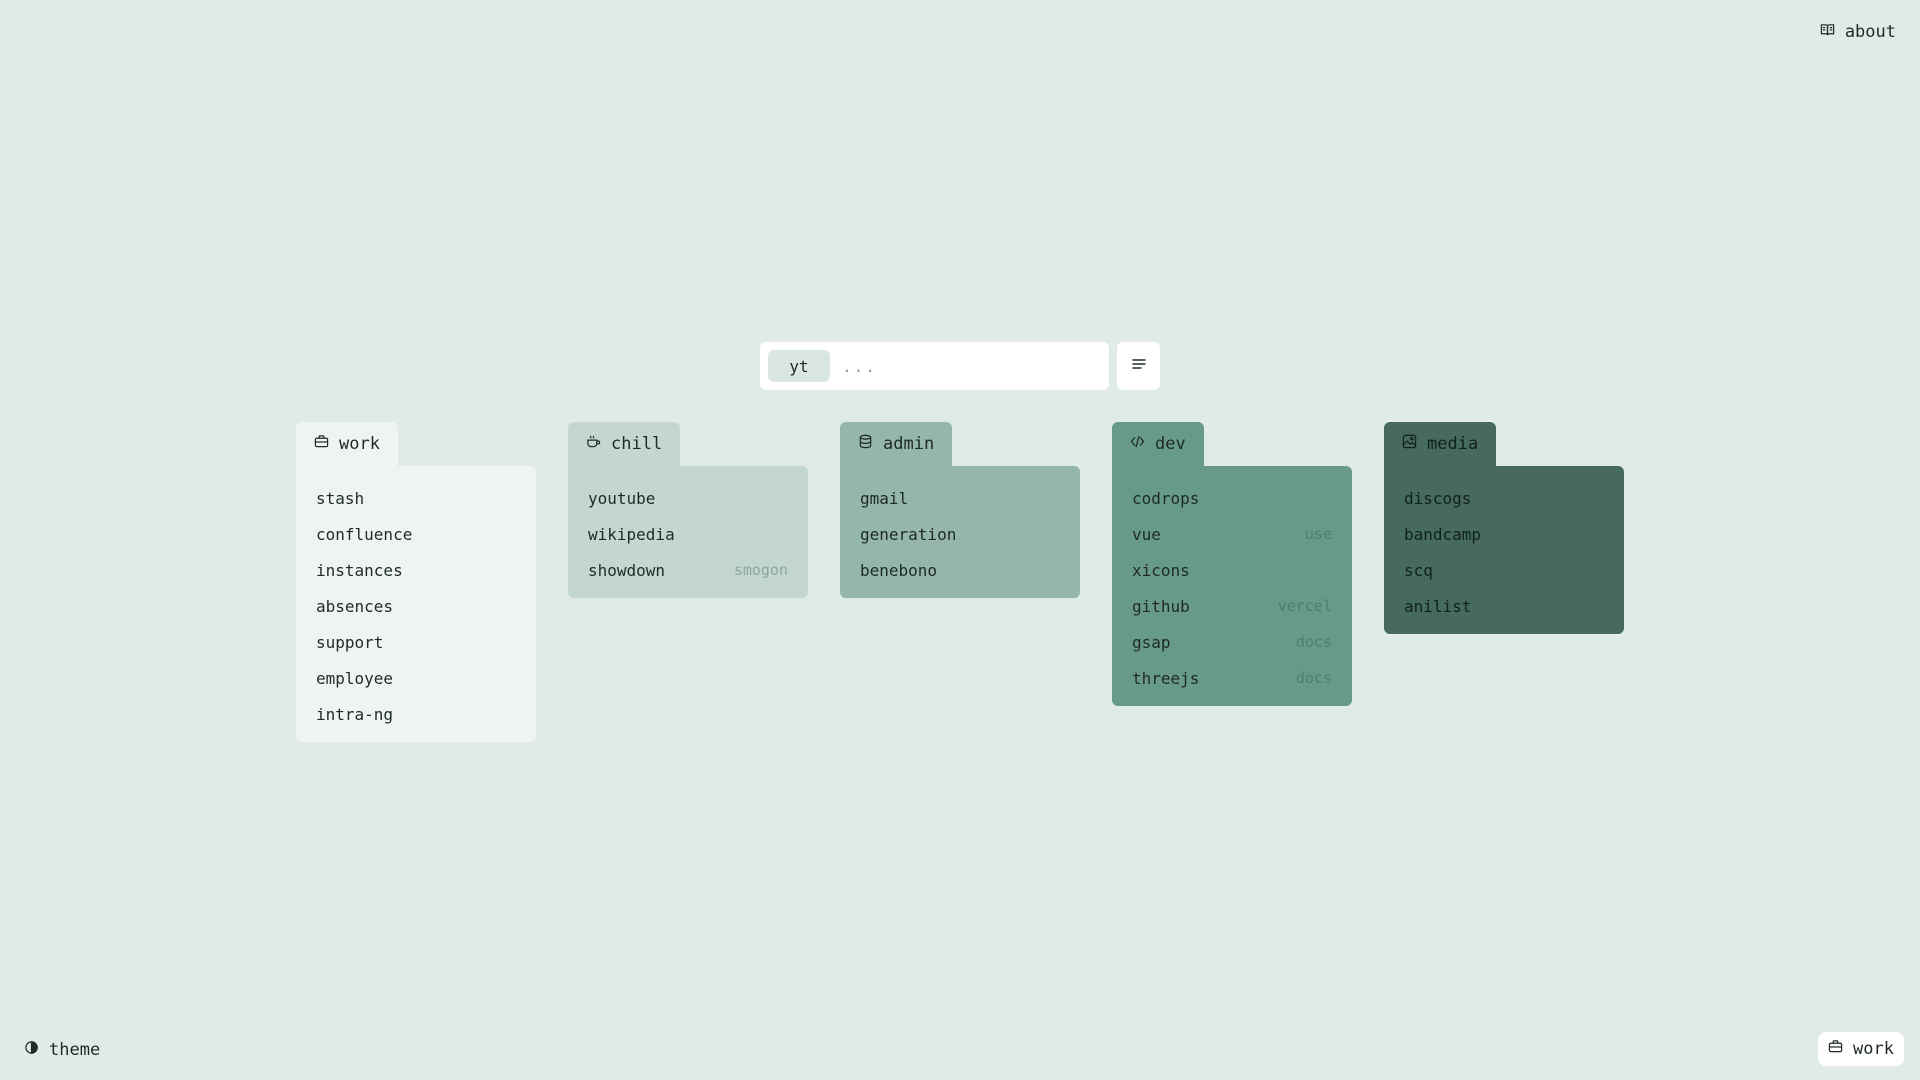  What do you see at coordinates (1438, 606) in the screenshot?
I see `link-name: anilist` at bounding box center [1438, 606].